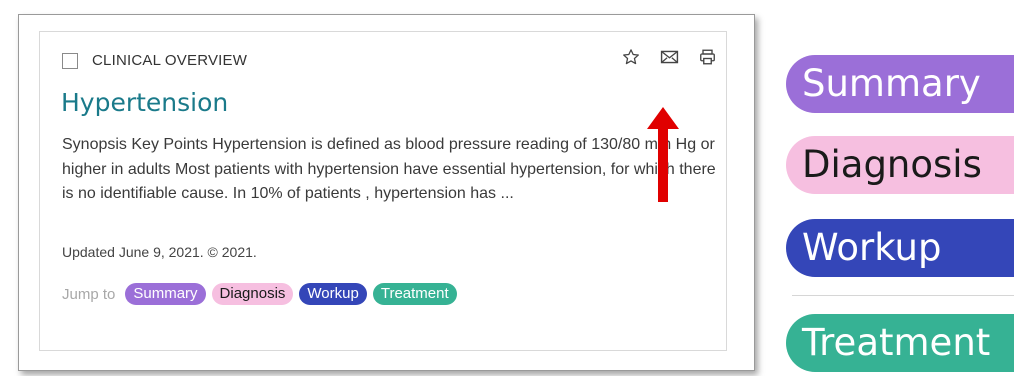  I want to click on zoom-pill-diagnosis: Diagnosis, so click(900, 165).